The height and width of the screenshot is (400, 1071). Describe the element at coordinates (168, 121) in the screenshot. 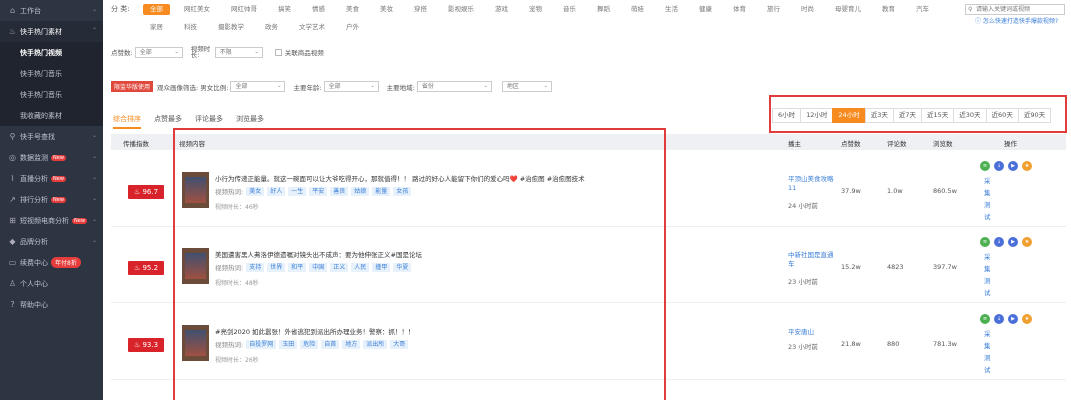

I see `tab-1: 点赞最多` at that location.